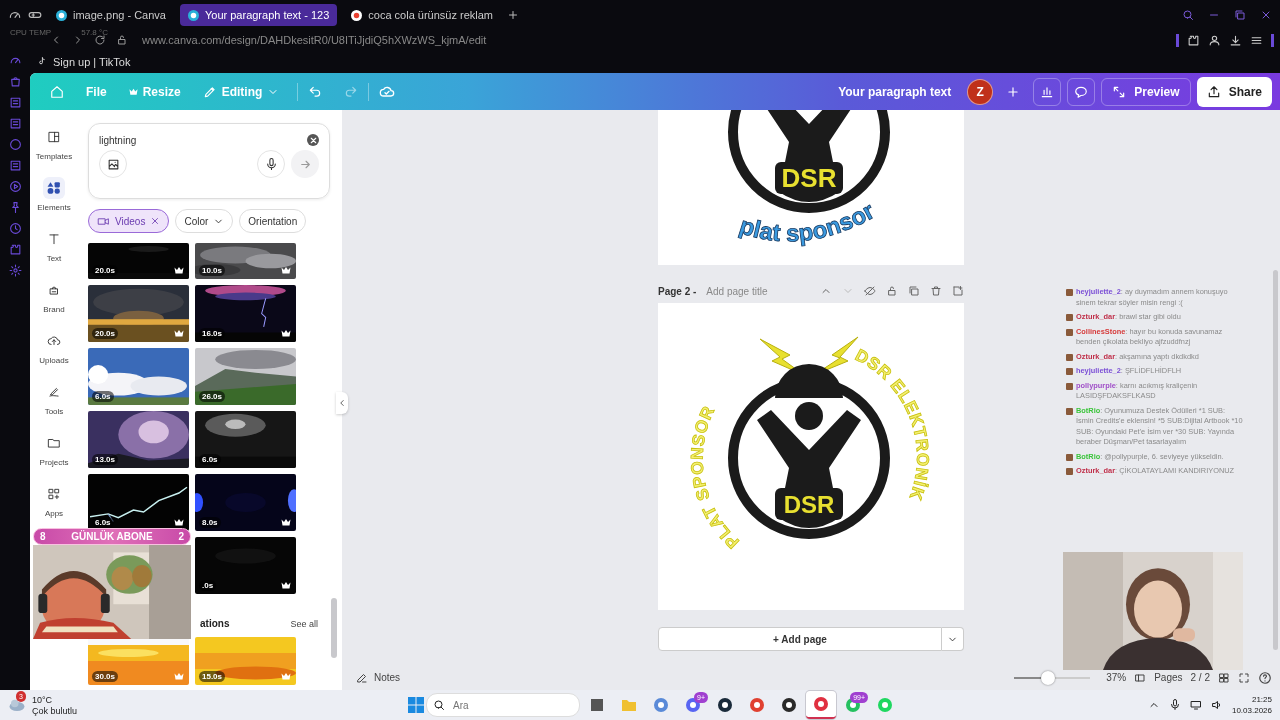 The height and width of the screenshot is (720, 1280). I want to click on new-tab-icon, so click(513, 15).